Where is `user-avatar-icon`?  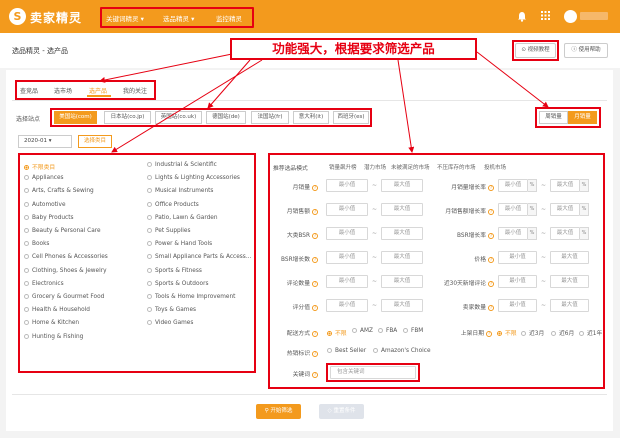 user-avatar-icon is located at coordinates (570, 16).